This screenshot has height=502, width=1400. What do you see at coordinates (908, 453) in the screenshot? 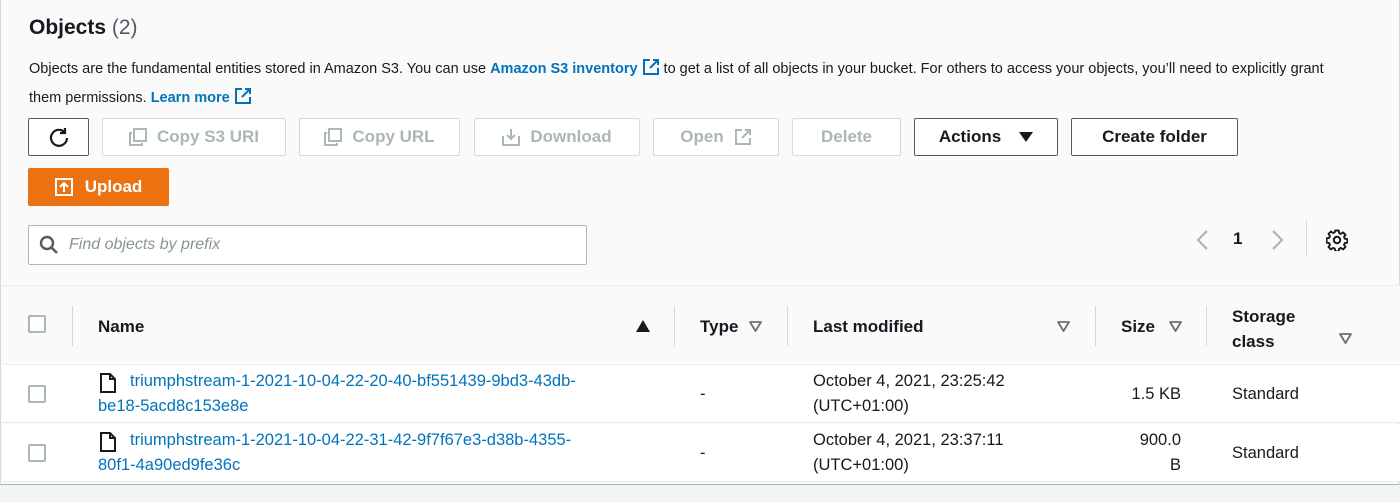
I see `object-last-modified: October 4, 2021, 23:37:11 (UTC+01:00)` at bounding box center [908, 453].